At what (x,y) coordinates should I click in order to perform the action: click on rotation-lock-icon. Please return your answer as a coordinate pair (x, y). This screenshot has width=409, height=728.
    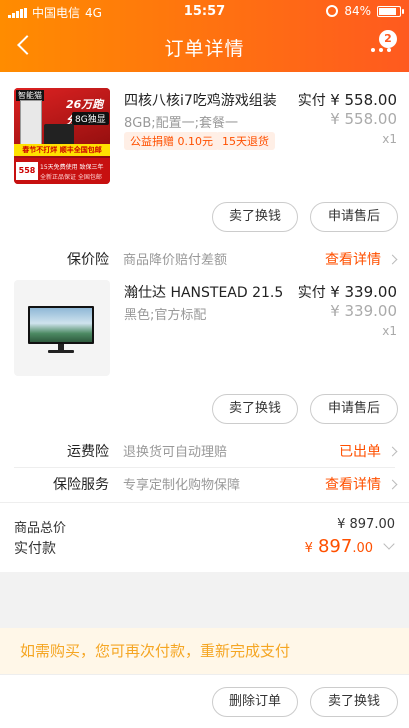
    Looking at the image, I should click on (332, 11).